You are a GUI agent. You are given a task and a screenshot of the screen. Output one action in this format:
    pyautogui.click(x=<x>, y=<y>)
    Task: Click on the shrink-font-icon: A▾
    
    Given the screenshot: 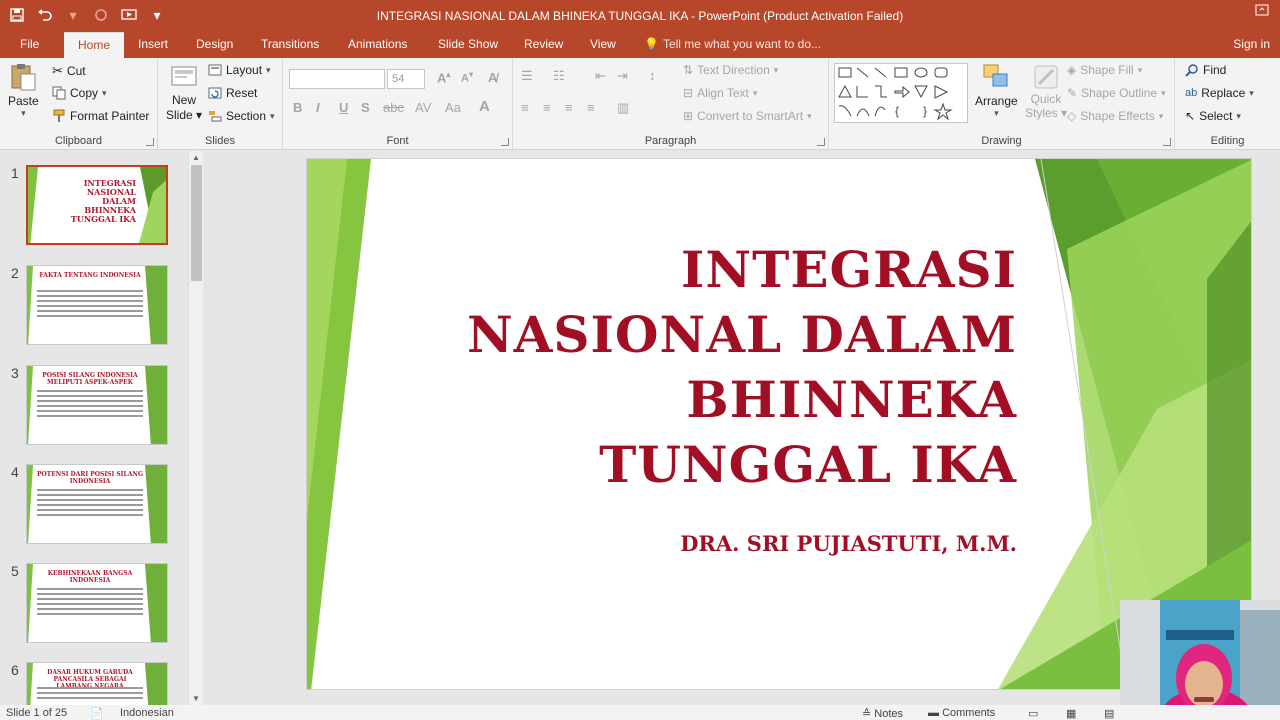 What is the action you would take?
    pyautogui.click(x=467, y=77)
    